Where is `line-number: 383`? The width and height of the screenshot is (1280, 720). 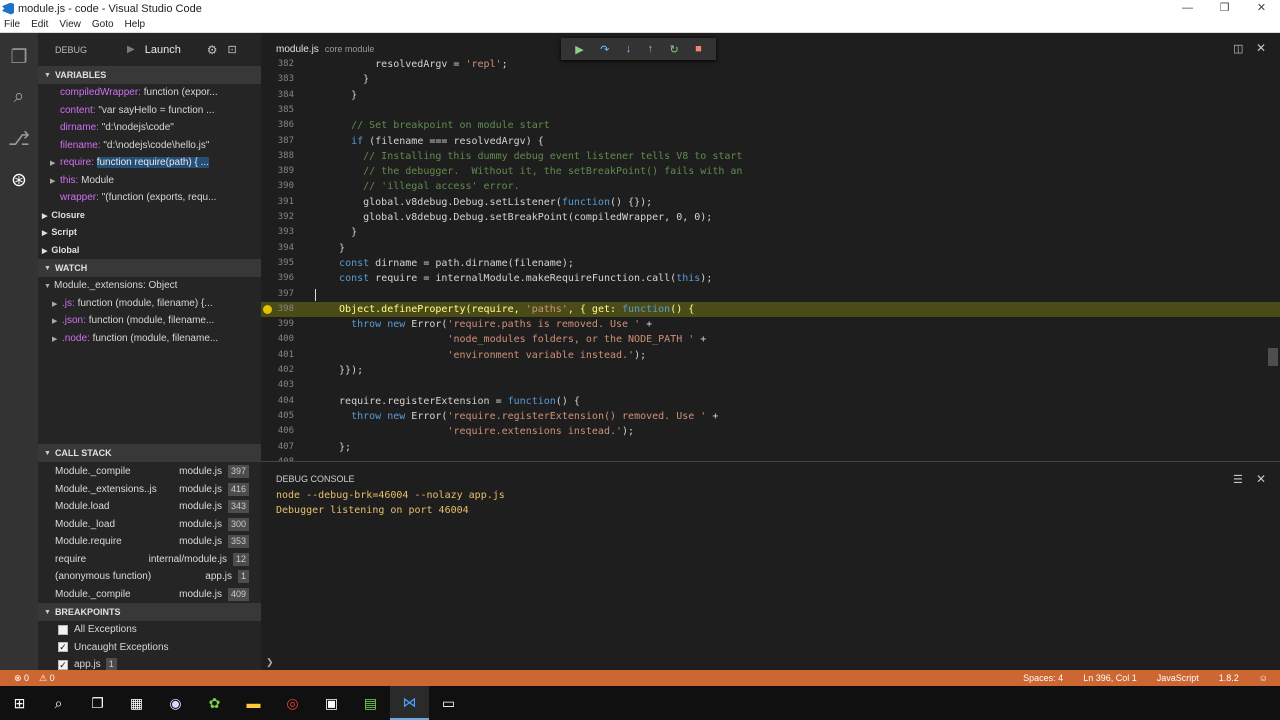 line-number: 383 is located at coordinates (277, 79).